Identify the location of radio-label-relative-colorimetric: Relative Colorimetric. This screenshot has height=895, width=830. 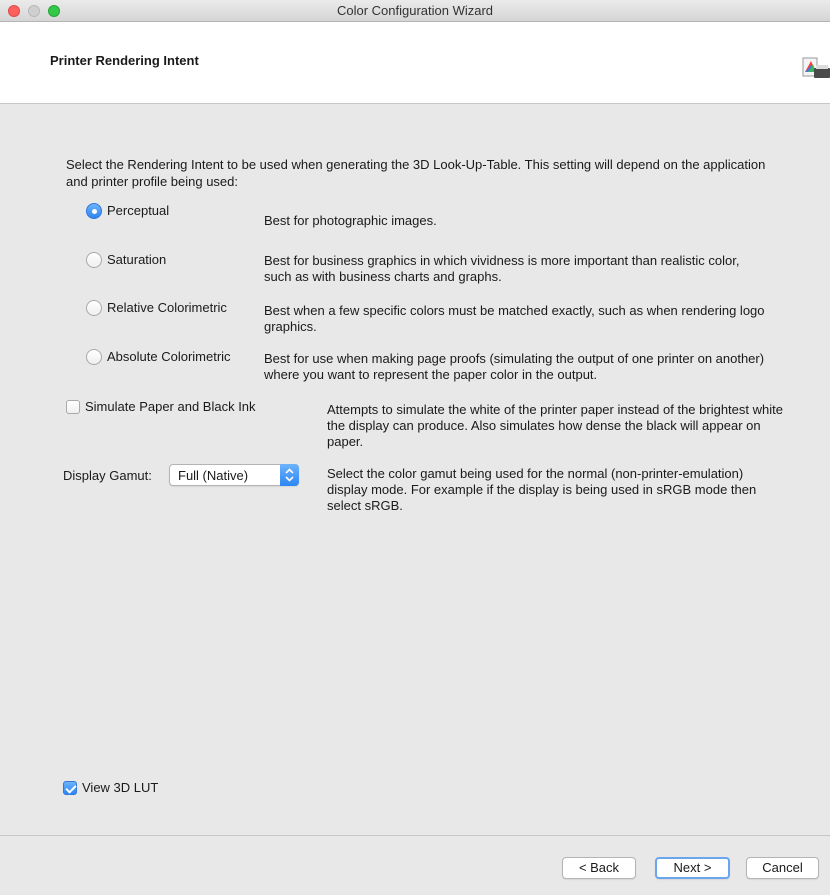
(167, 307).